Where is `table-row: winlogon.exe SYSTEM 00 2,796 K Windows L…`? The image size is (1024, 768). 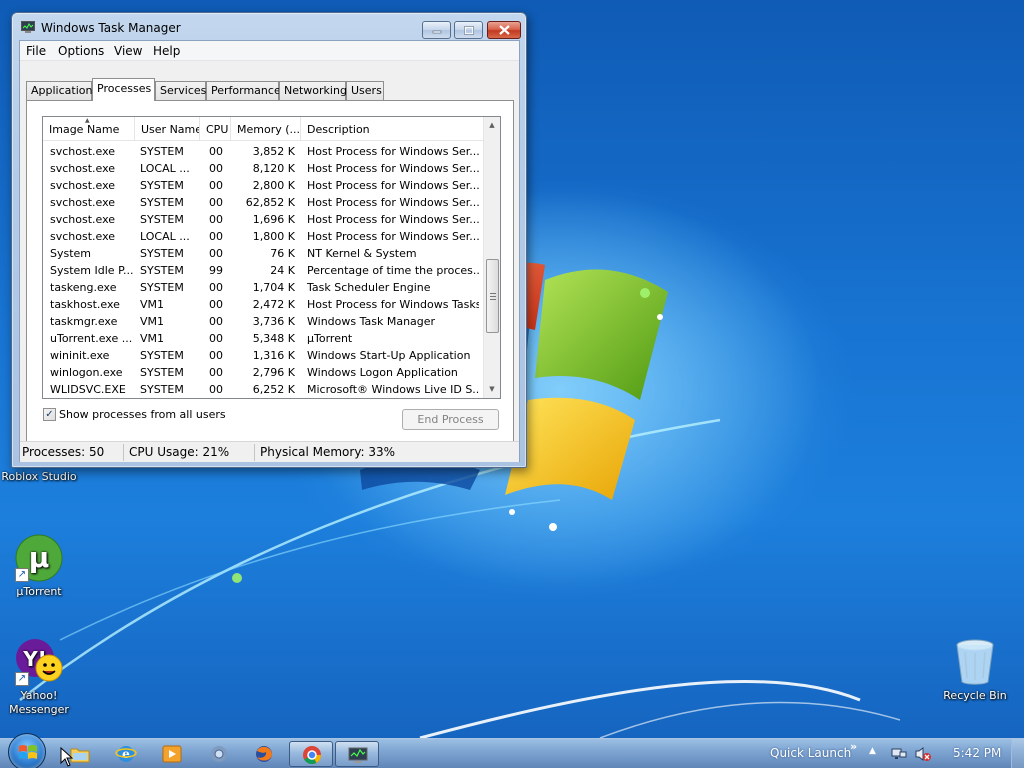 table-row: winlogon.exe SYSTEM 00 2,796 K Windows L… is located at coordinates (263, 372).